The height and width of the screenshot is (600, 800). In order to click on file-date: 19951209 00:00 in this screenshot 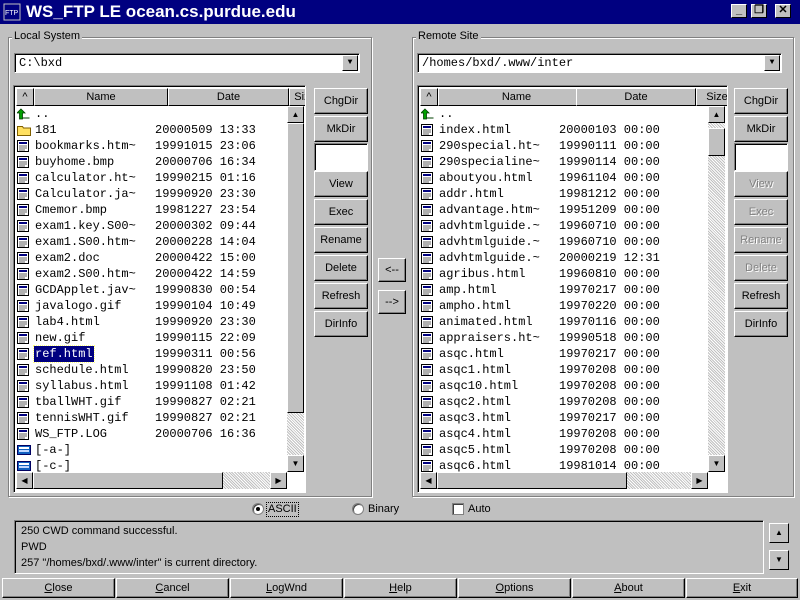, I will do `click(609, 210)`.